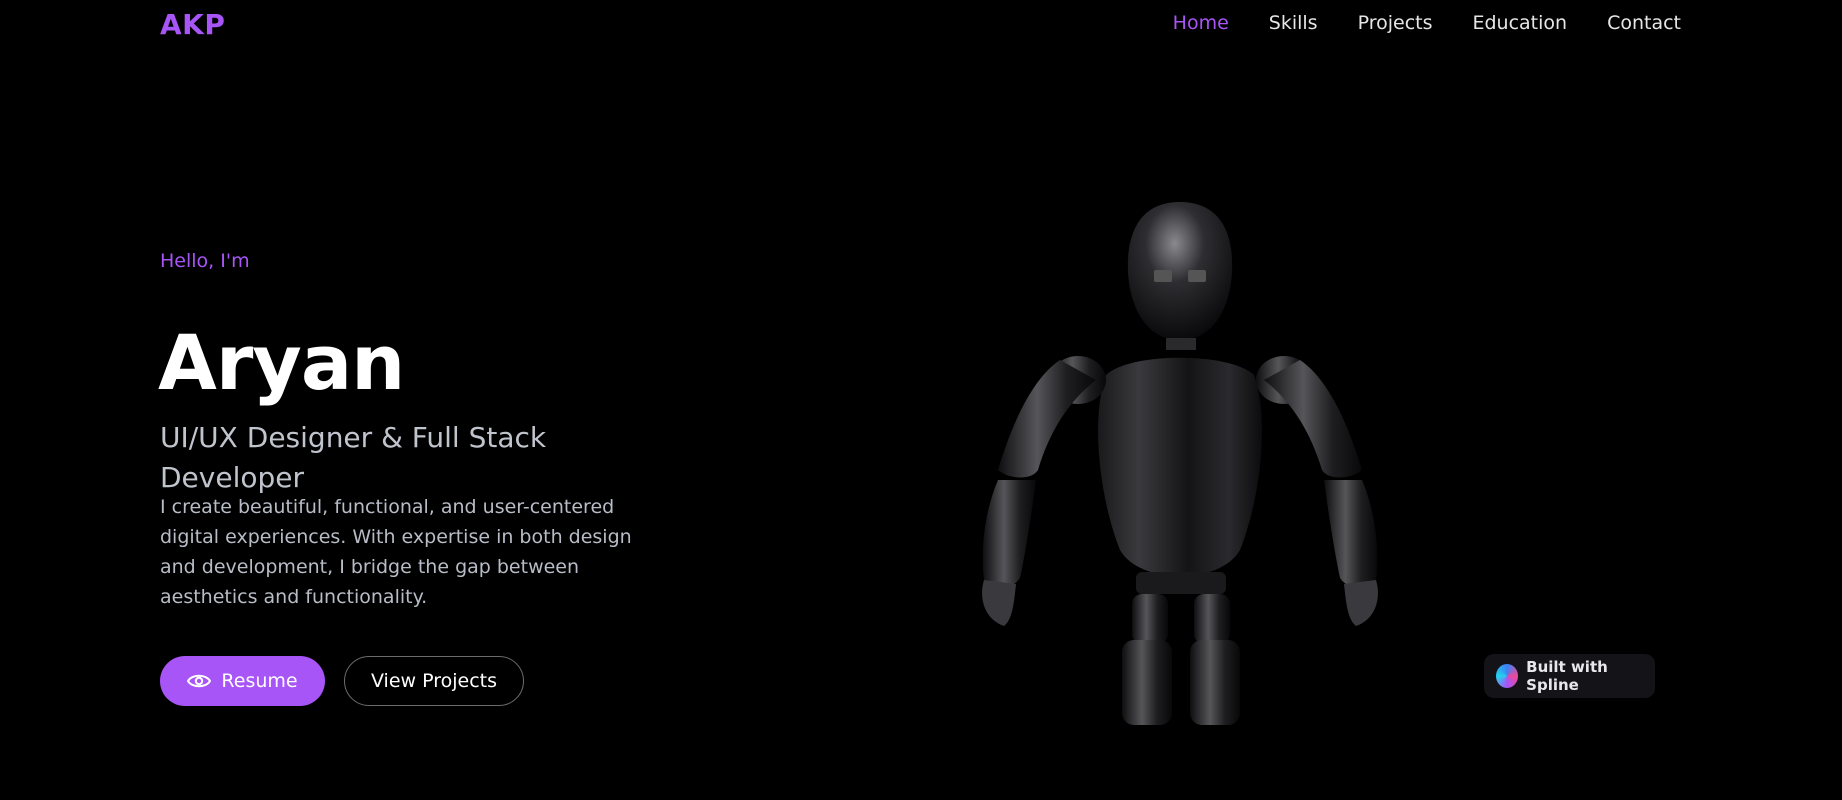 The width and height of the screenshot is (1842, 800). Describe the element at coordinates (205, 261) in the screenshot. I see `hero-greeting: Hello, I'm` at that location.